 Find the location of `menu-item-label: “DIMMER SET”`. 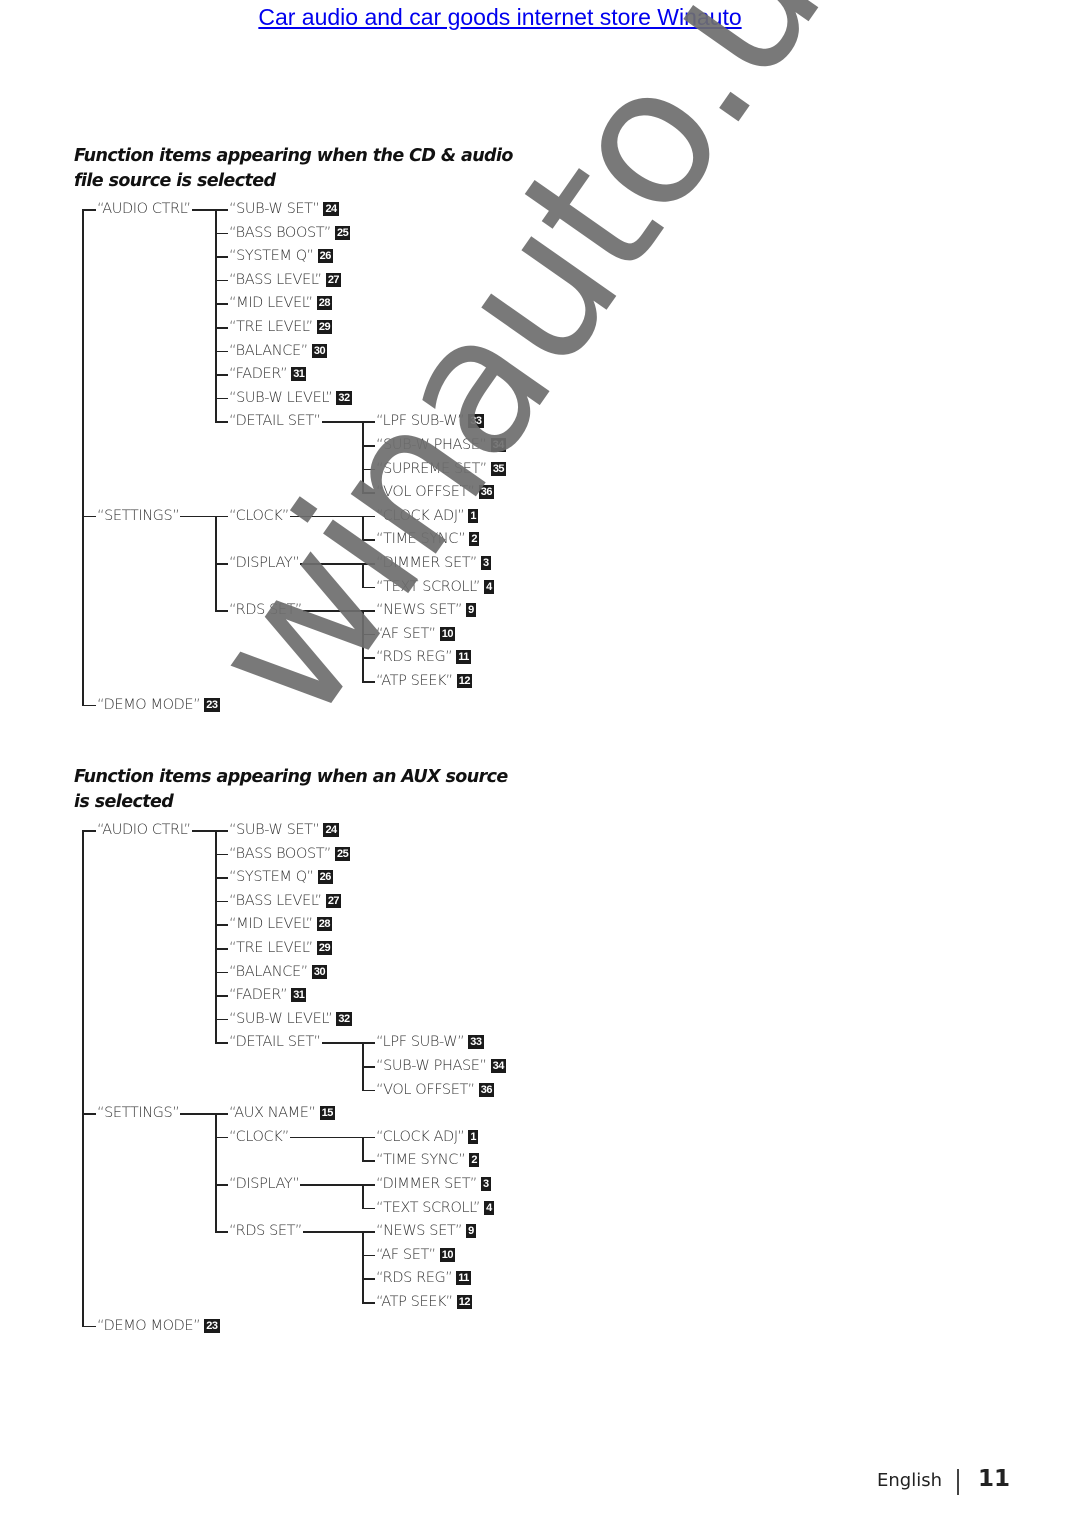

menu-item-label: “DIMMER SET” is located at coordinates (426, 1184).